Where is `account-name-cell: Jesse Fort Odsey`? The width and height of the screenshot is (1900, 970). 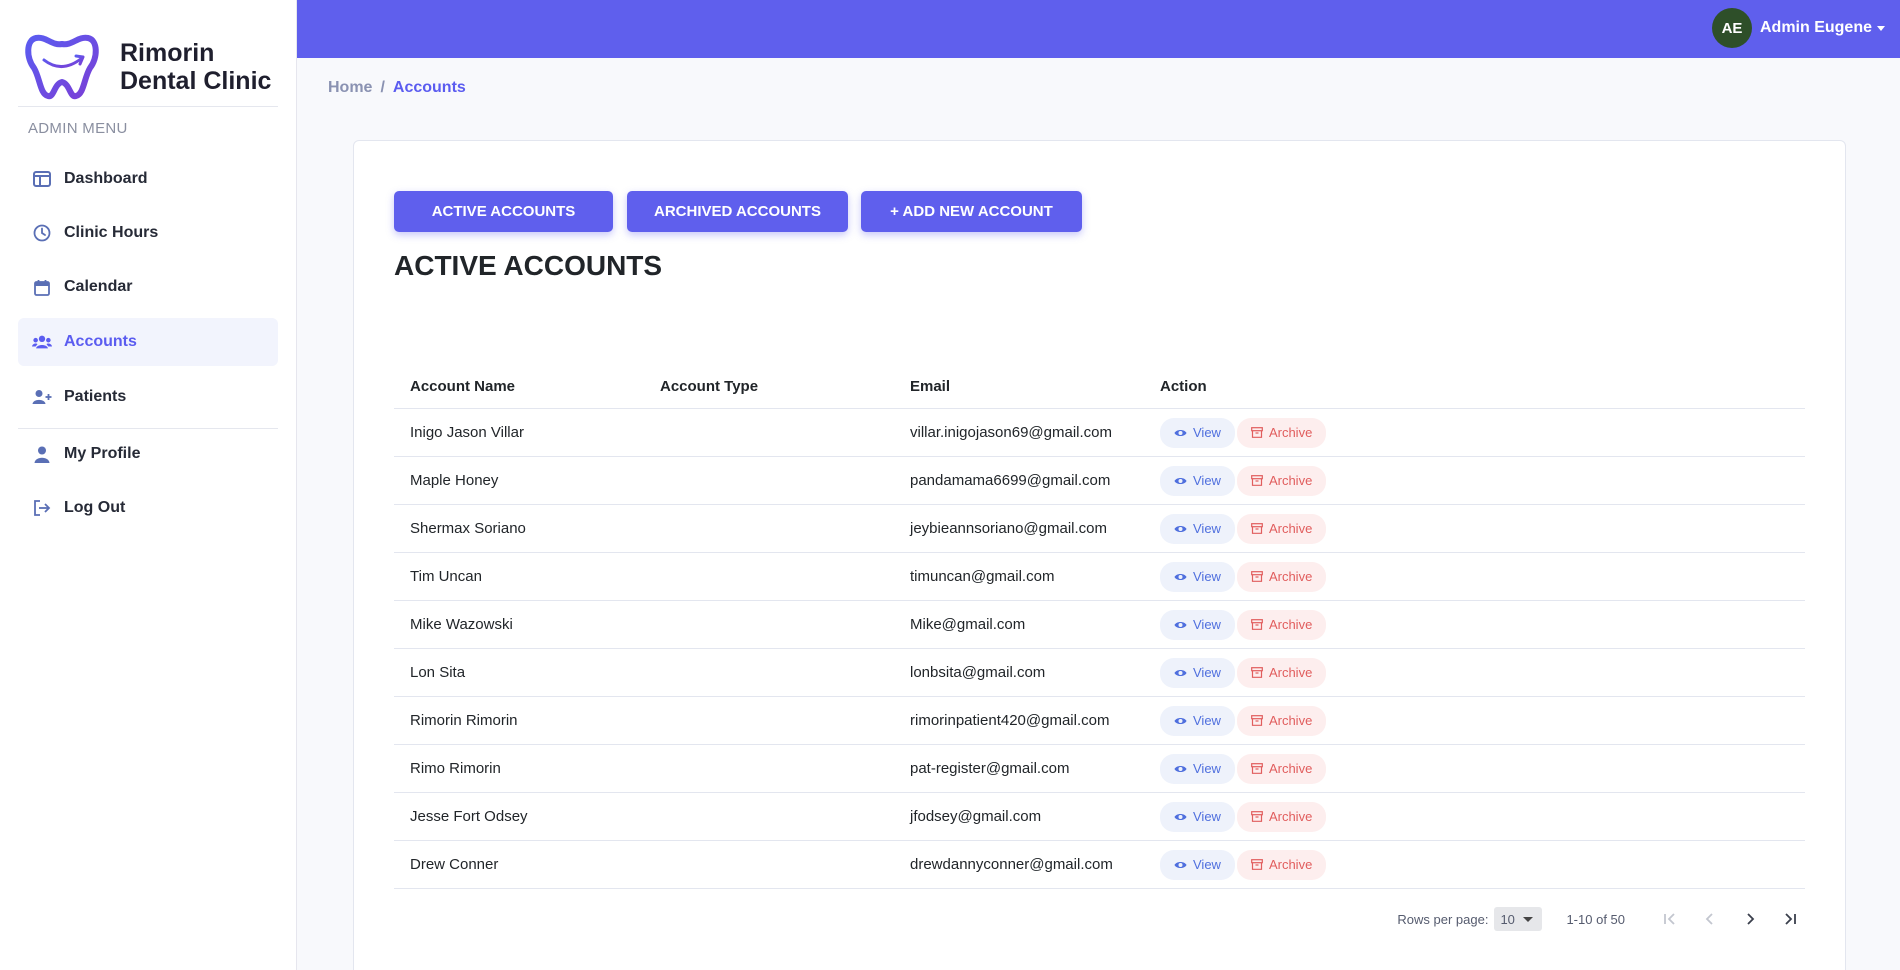 account-name-cell: Jesse Fort Odsey is located at coordinates (469, 816).